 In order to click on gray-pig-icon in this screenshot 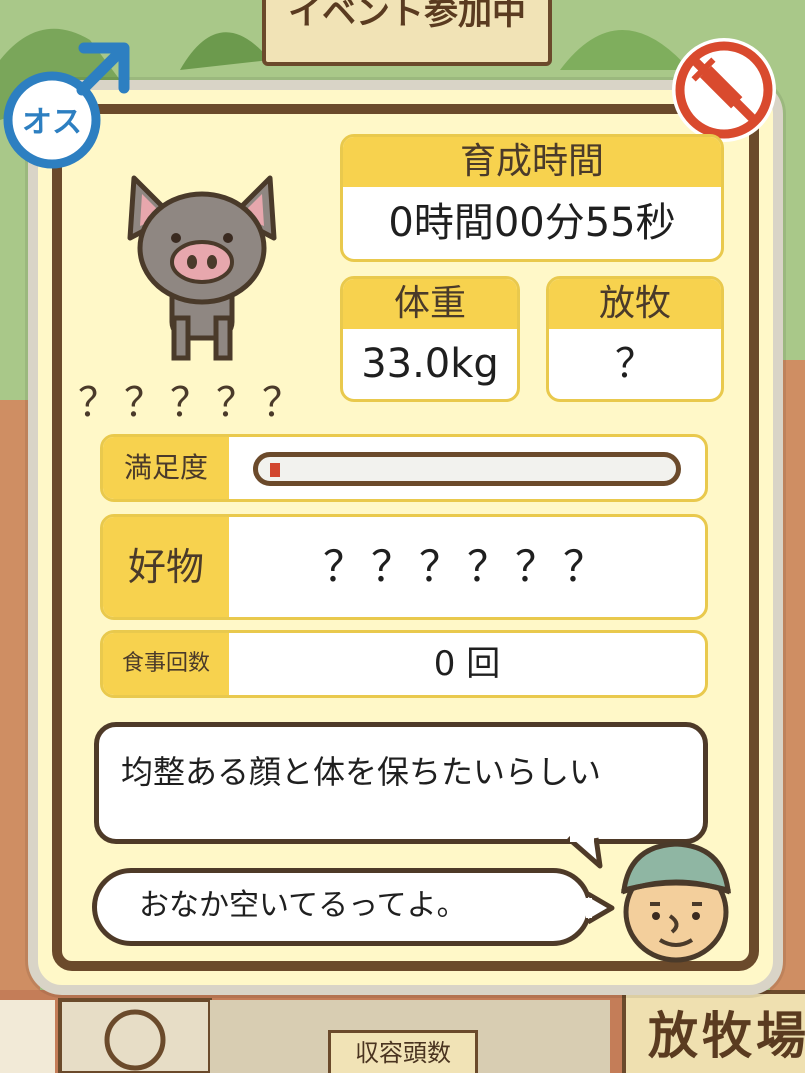, I will do `click(202, 268)`.